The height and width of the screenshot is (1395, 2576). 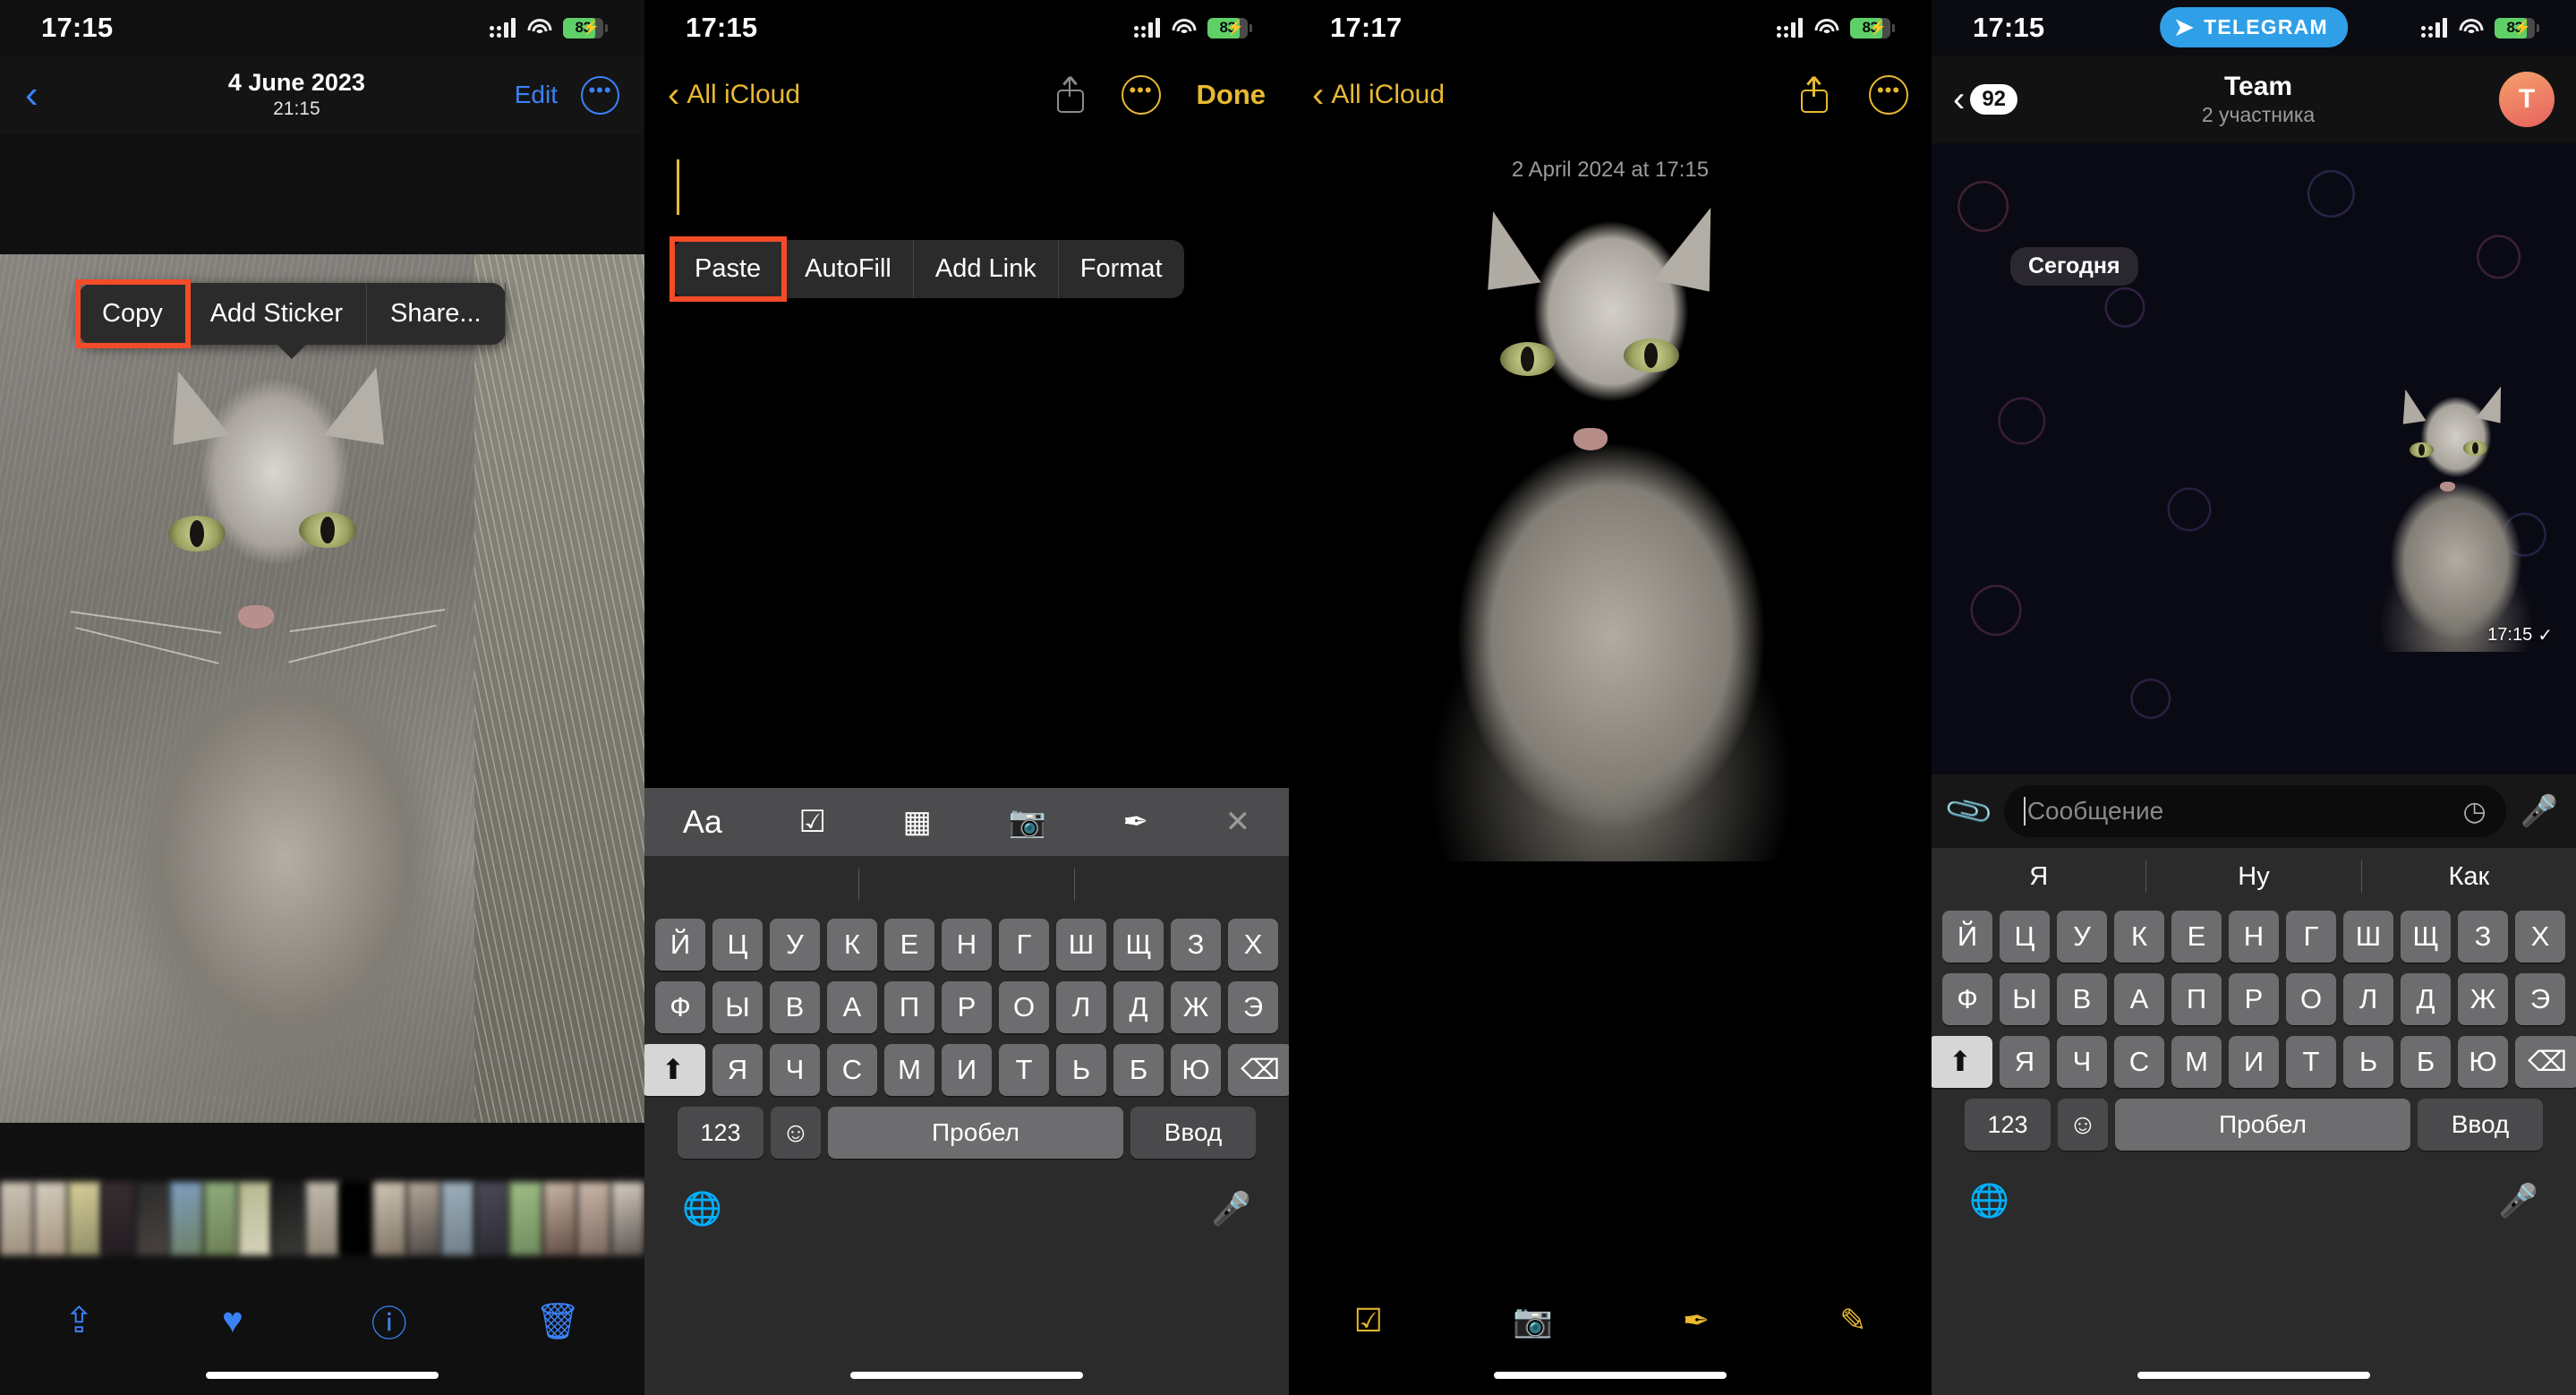 What do you see at coordinates (1611, 530) in the screenshot?
I see `note-image-cat` at bounding box center [1611, 530].